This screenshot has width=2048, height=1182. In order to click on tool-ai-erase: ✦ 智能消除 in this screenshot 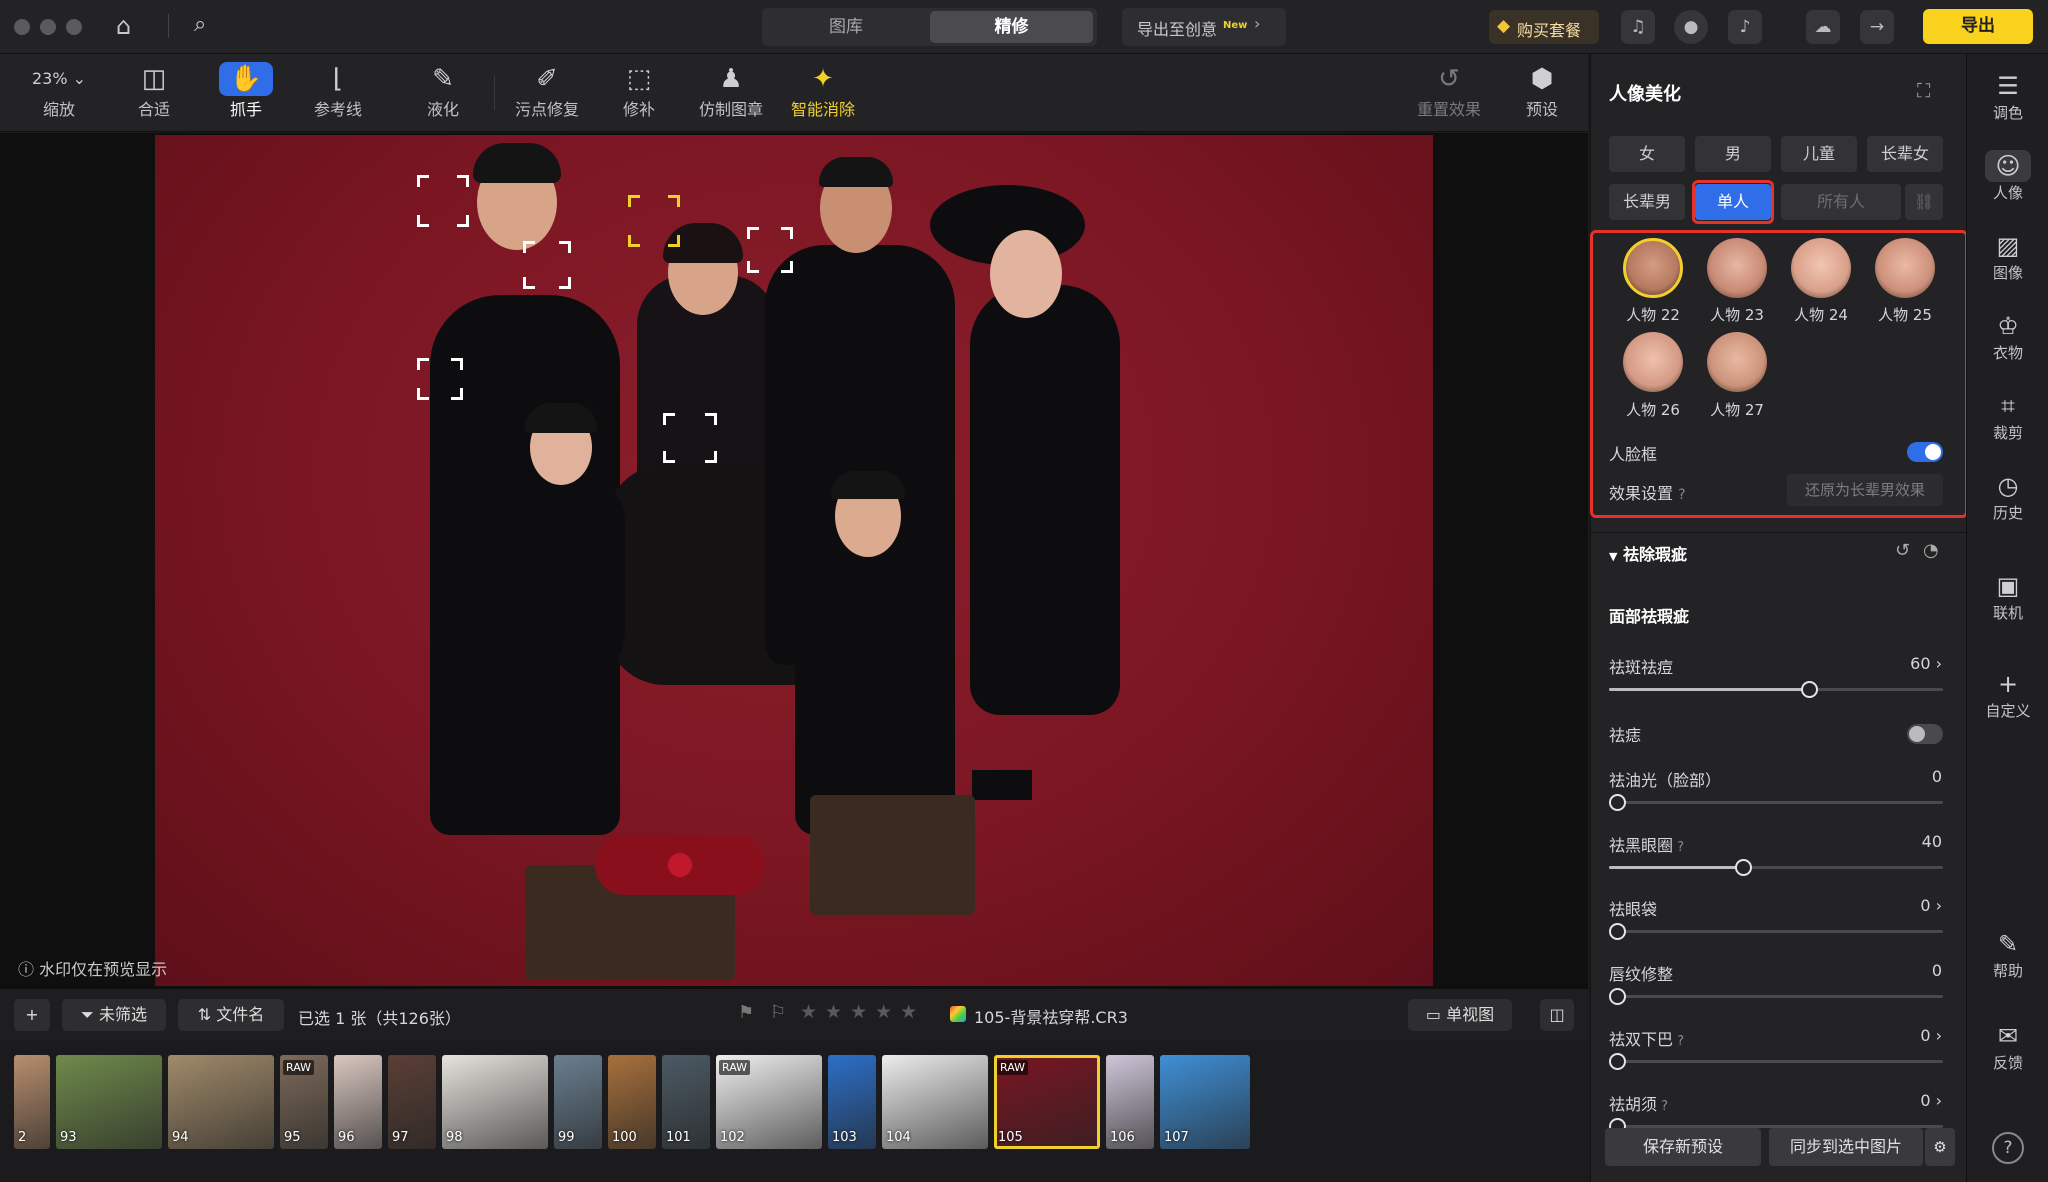, I will do `click(823, 93)`.